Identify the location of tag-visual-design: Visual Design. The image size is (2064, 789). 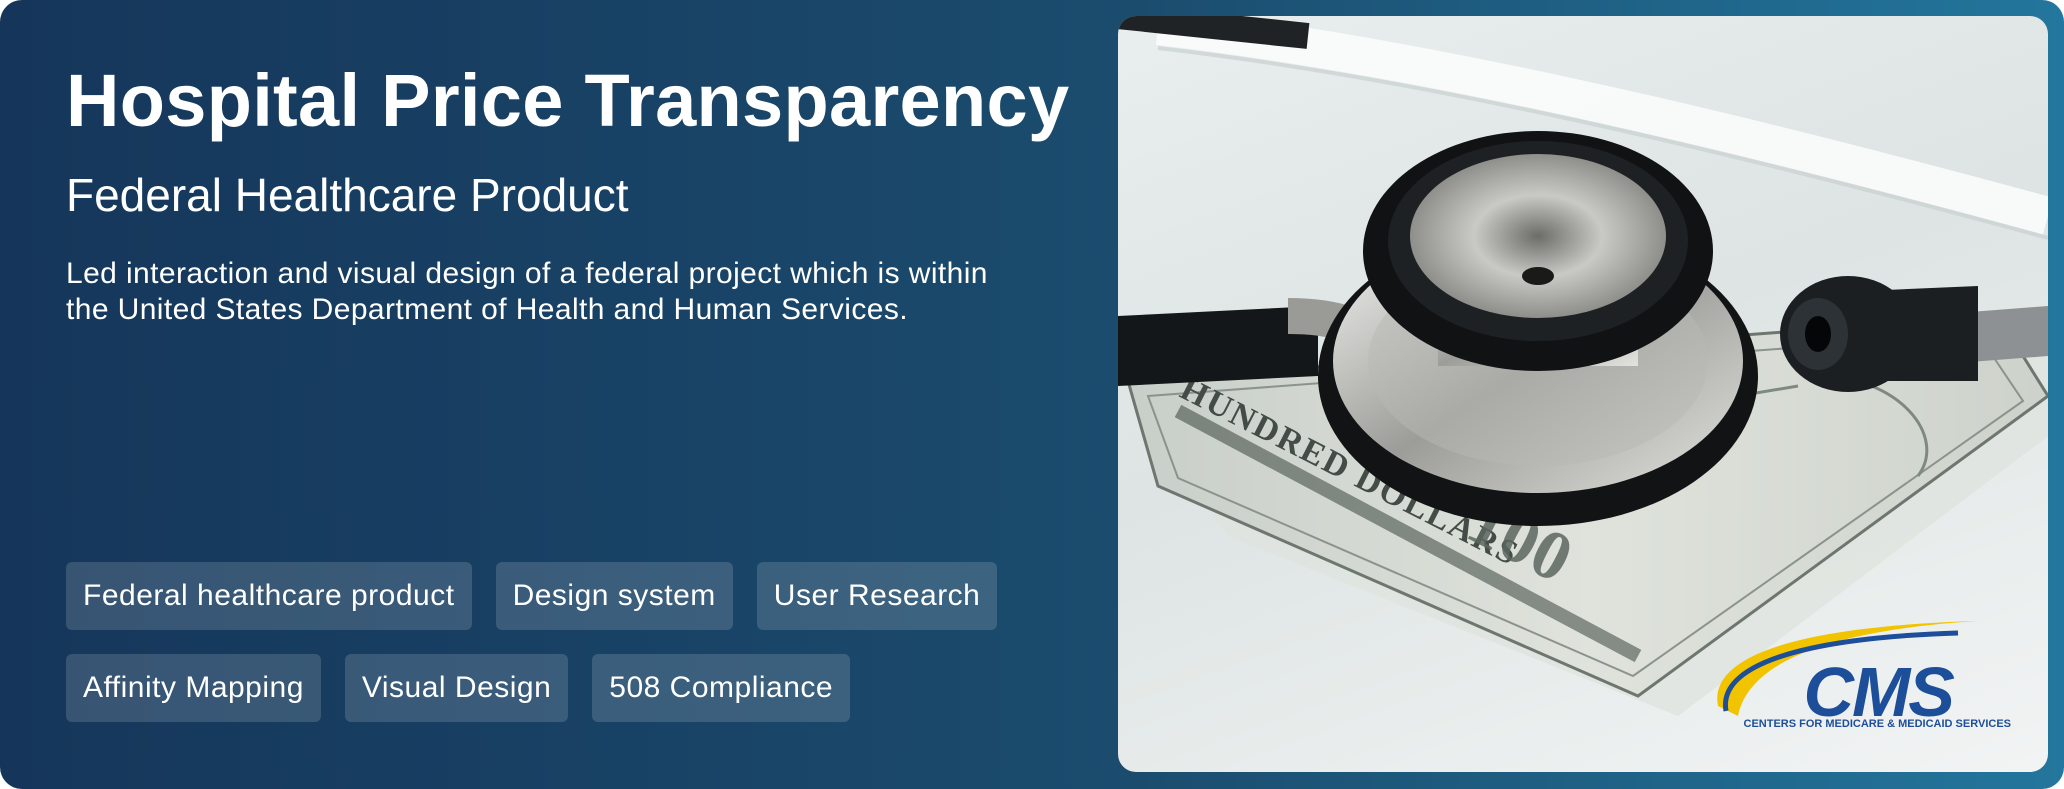
(456, 688).